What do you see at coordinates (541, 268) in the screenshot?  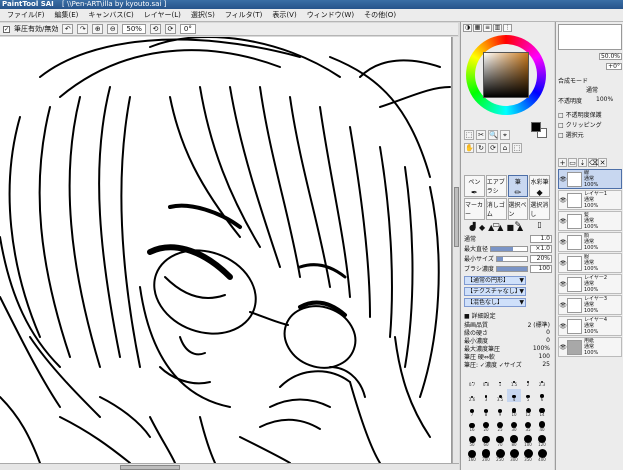 I see `density-value: 100` at bounding box center [541, 268].